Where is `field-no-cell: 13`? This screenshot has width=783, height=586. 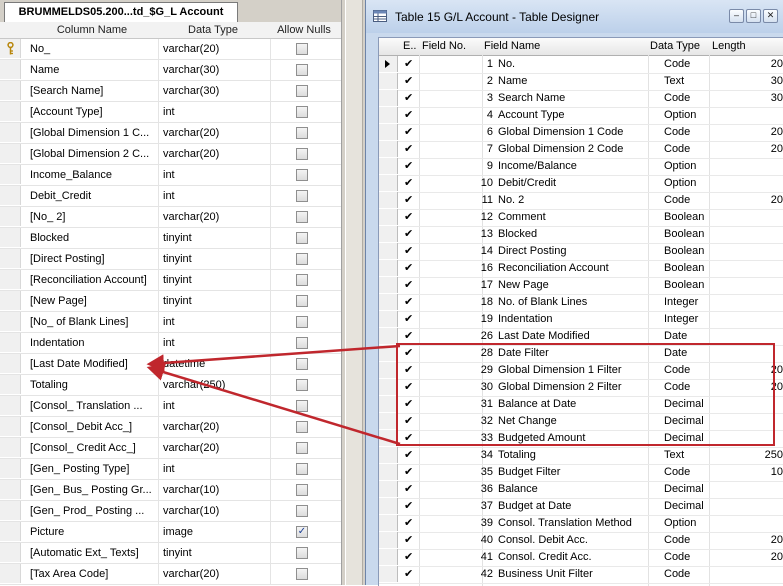
field-no-cell: 13 is located at coordinates (464, 234).